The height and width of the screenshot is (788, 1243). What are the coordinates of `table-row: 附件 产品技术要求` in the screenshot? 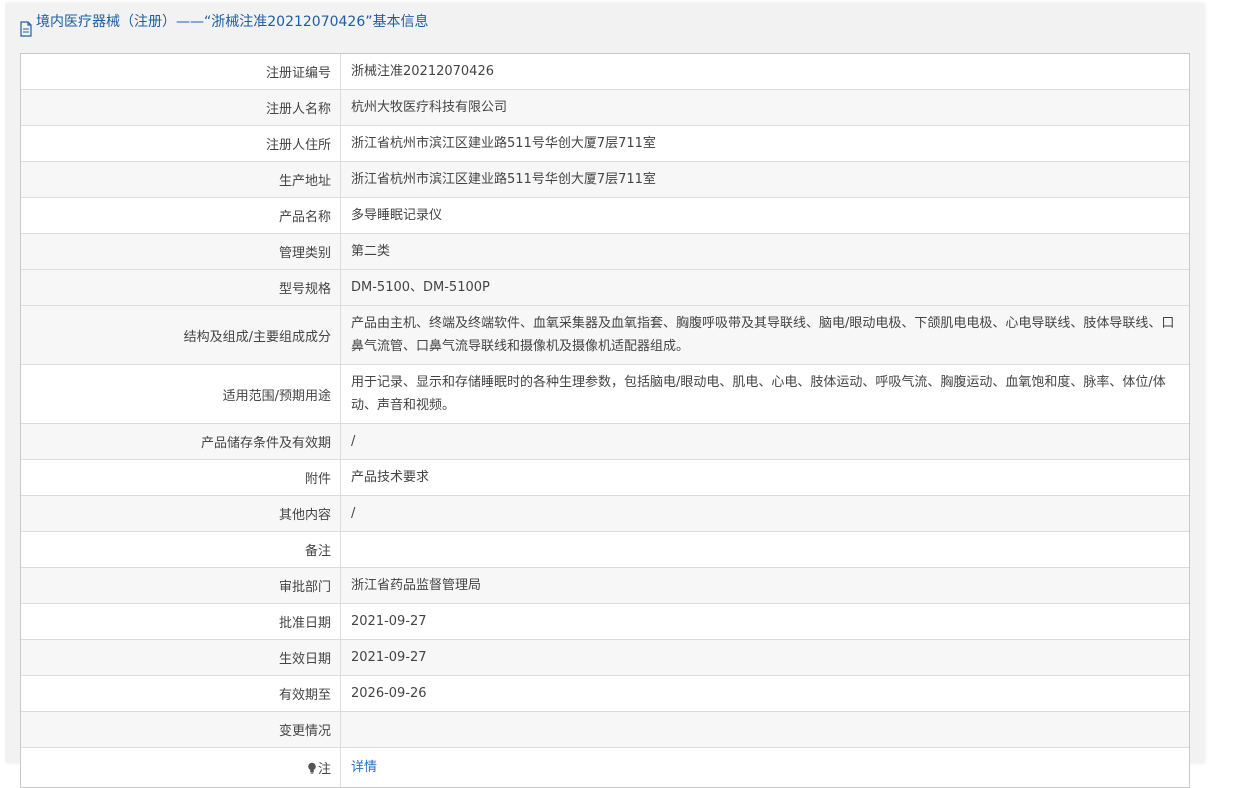 It's located at (605, 477).